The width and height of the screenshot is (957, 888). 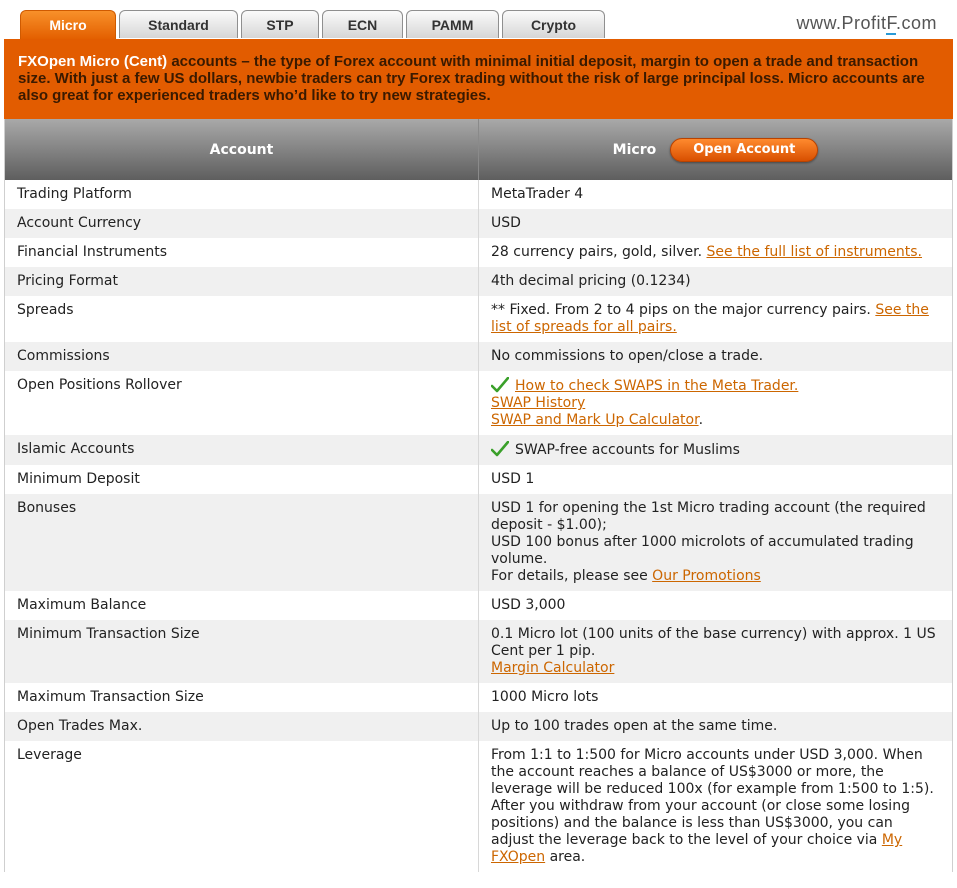 What do you see at coordinates (93, 61) in the screenshot?
I see `banner-highlight: FXOpen Micro (Cent)` at bounding box center [93, 61].